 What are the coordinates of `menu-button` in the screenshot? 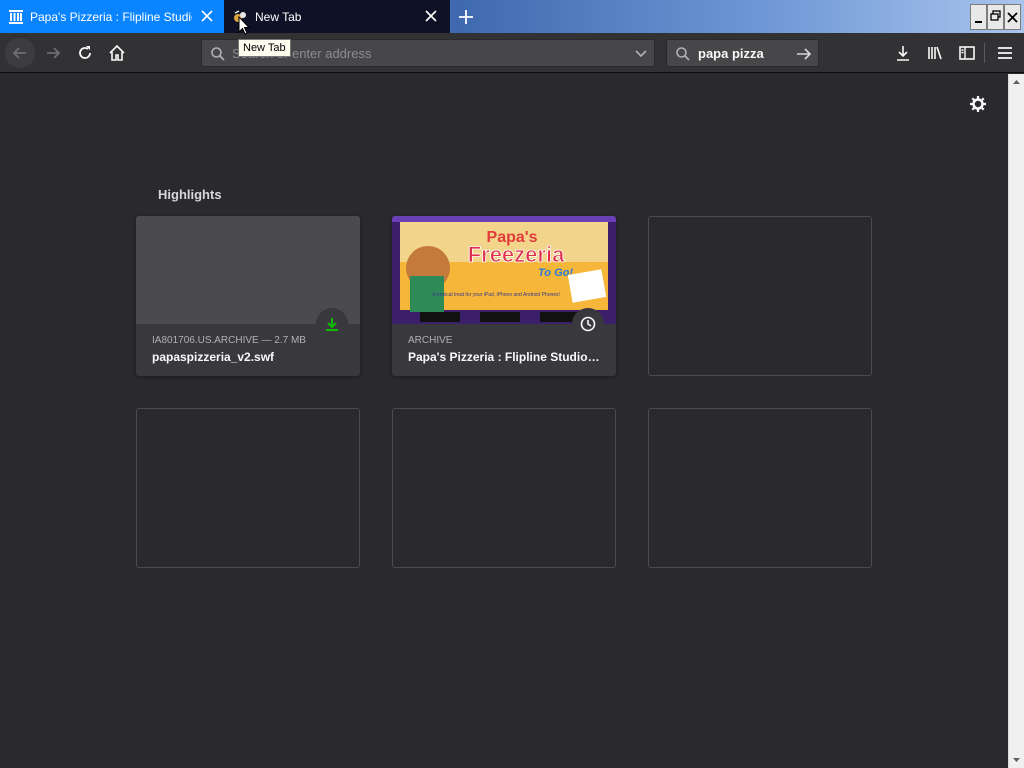 It's located at (1005, 53).